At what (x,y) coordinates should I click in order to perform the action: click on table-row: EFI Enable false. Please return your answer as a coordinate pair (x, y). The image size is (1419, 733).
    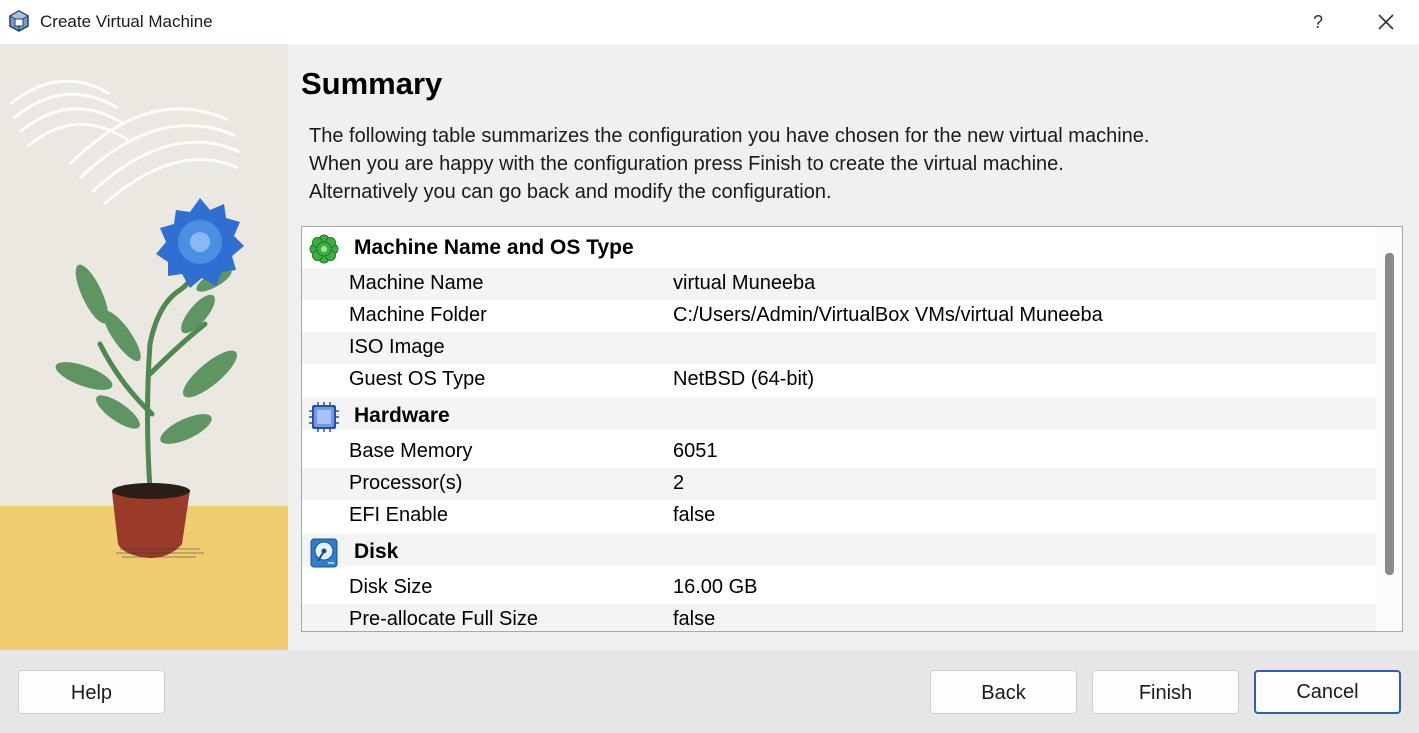
    Looking at the image, I should click on (839, 516).